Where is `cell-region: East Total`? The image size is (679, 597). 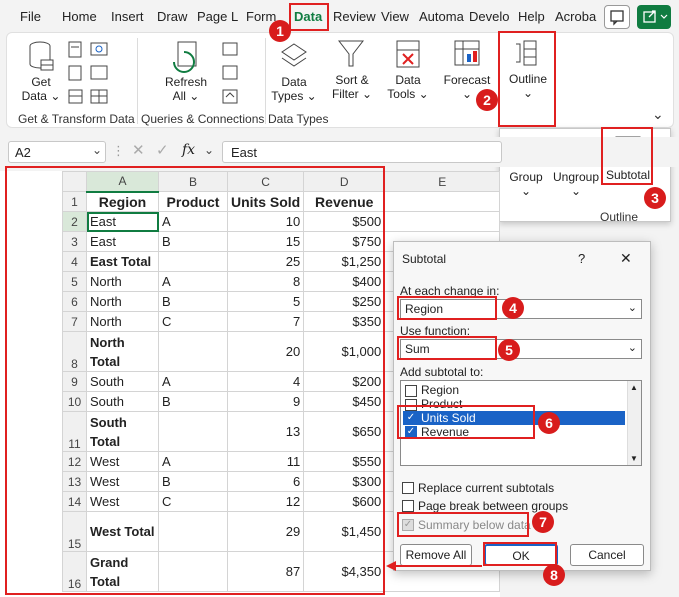 cell-region: East Total is located at coordinates (122, 261).